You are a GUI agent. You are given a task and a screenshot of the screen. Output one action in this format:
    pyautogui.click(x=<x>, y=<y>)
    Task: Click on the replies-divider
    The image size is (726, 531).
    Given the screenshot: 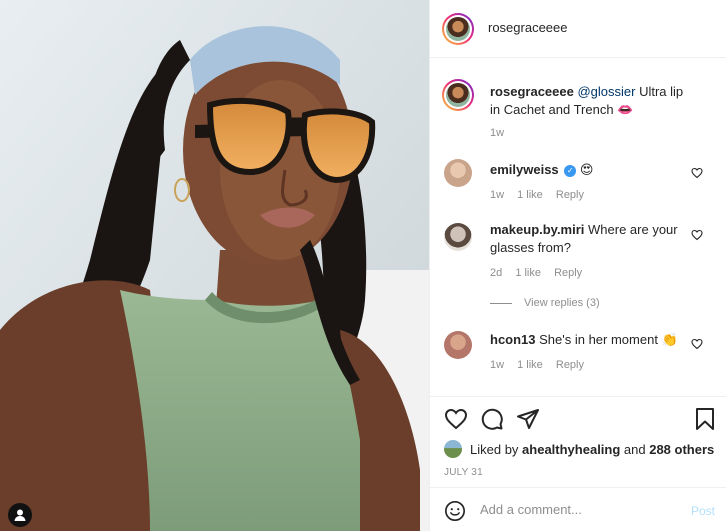 What is the action you would take?
    pyautogui.click(x=501, y=303)
    